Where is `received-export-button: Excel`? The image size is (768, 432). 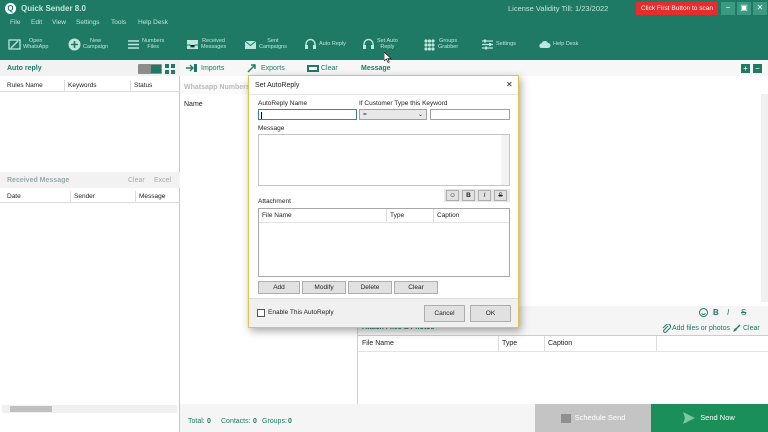 received-export-button: Excel is located at coordinates (162, 180).